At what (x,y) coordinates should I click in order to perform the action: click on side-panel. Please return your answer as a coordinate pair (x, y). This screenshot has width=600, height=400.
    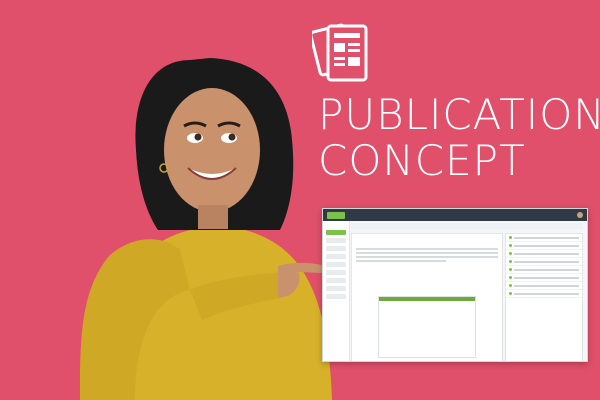
    Looking at the image, I should click on (544, 297).